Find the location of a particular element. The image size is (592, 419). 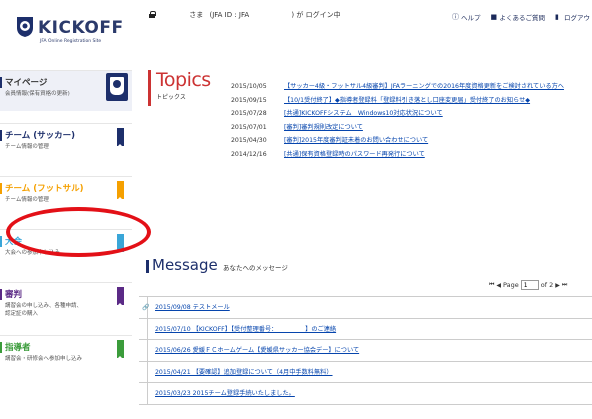

login-jfa-id: (JFA ID : JFA is located at coordinates (229, 15).